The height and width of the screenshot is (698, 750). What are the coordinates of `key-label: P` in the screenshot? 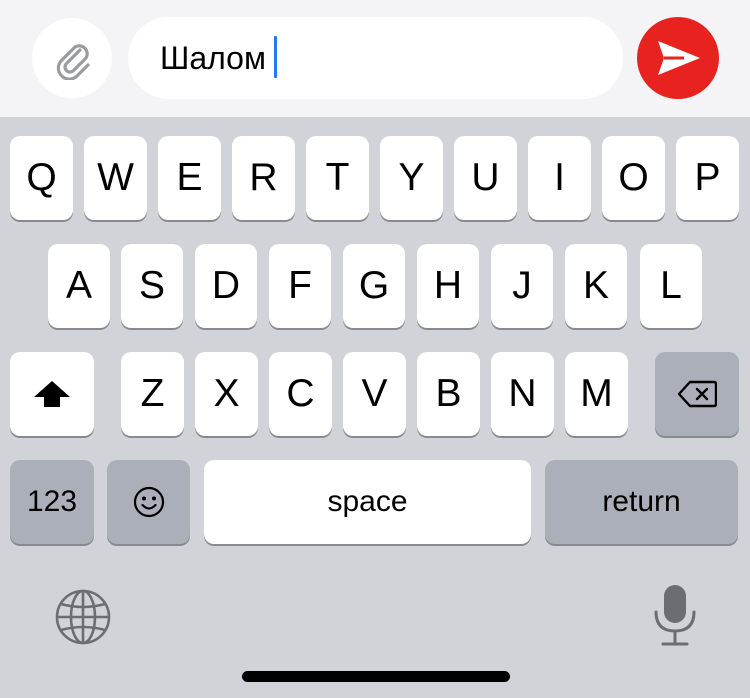 It's located at (707, 177).